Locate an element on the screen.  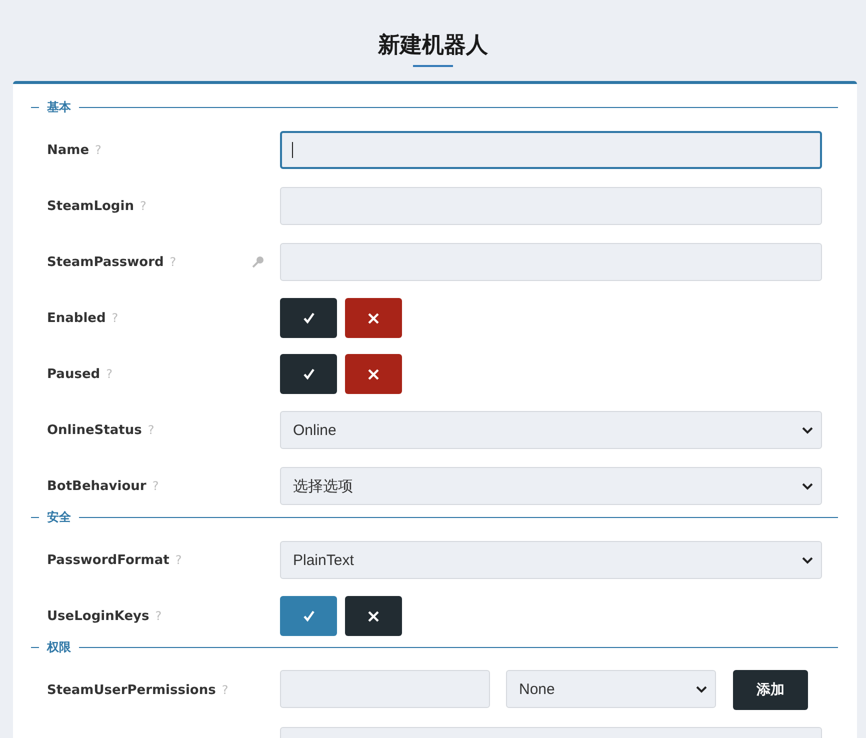
select-field: 选择选项 is located at coordinates (551, 486).